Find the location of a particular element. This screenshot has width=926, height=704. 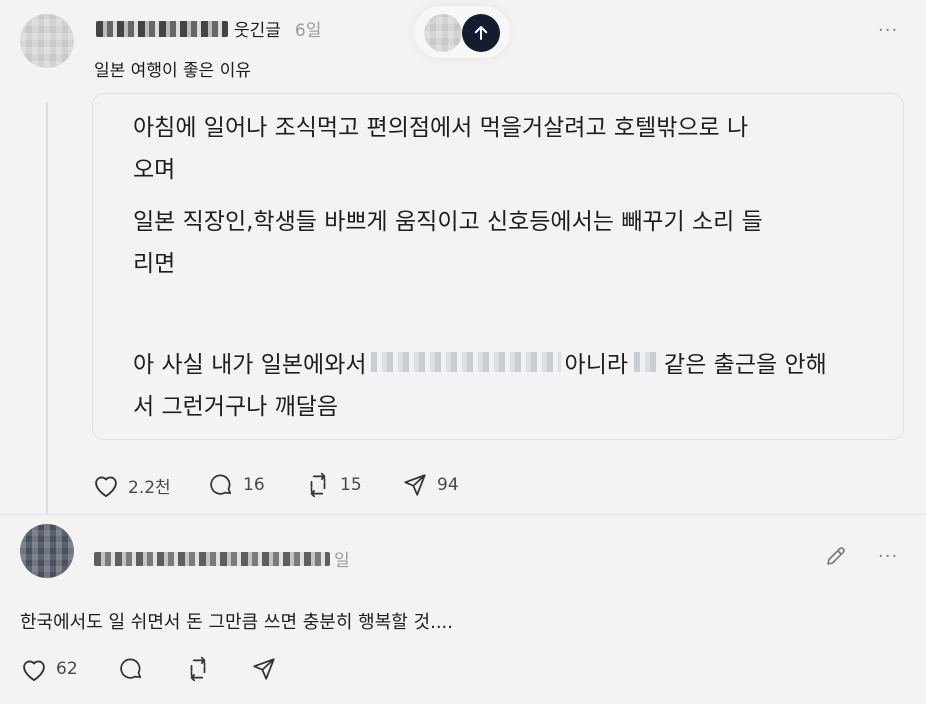

like-button: 2.2천 is located at coordinates (131, 485).